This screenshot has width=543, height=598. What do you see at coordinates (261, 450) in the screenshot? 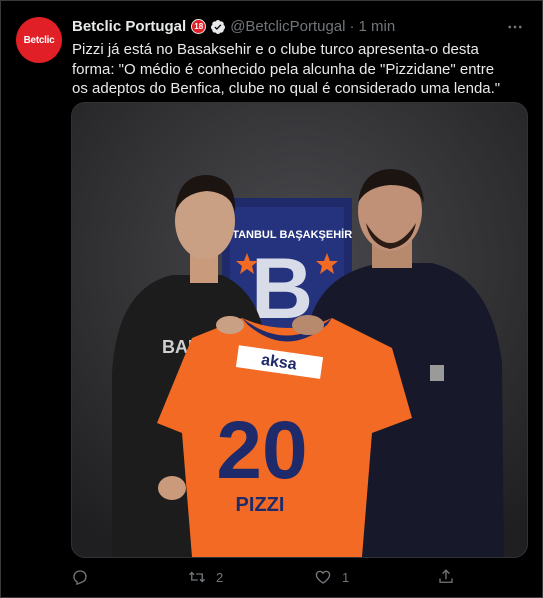
I see `jersey-number: 20` at bounding box center [261, 450].